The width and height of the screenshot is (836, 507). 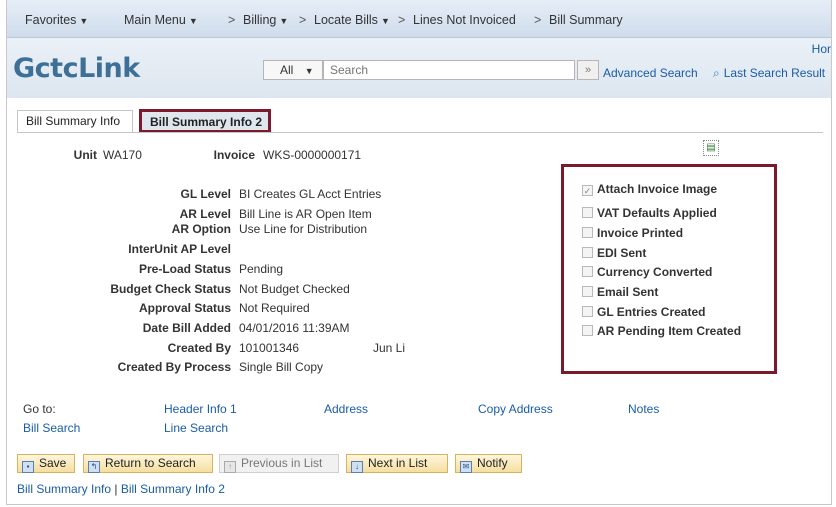 I want to click on search-scope-select: All ▼, so click(x=293, y=70).